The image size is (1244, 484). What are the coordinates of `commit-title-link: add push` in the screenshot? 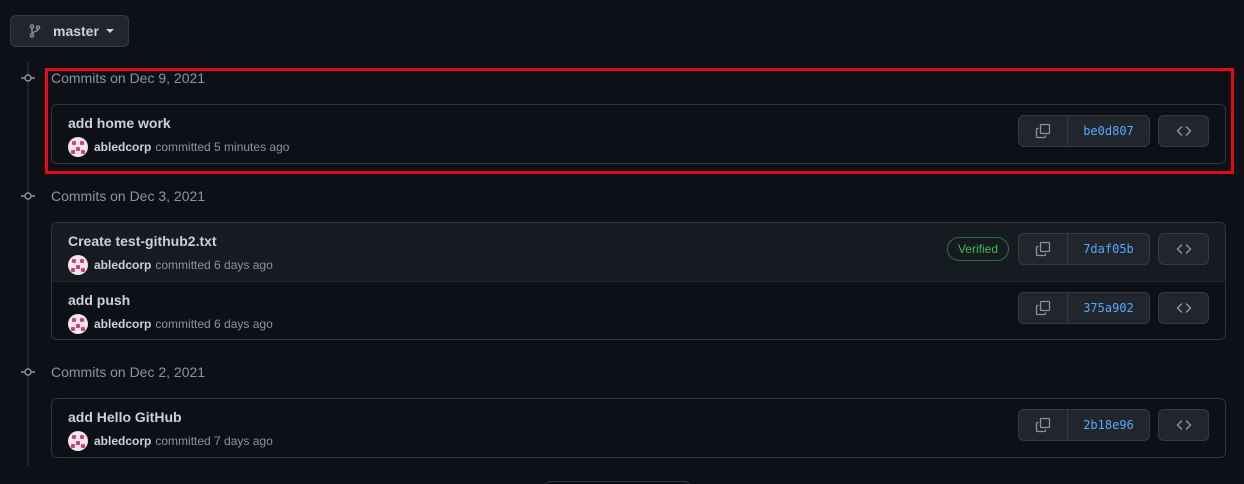 It's located at (99, 300).